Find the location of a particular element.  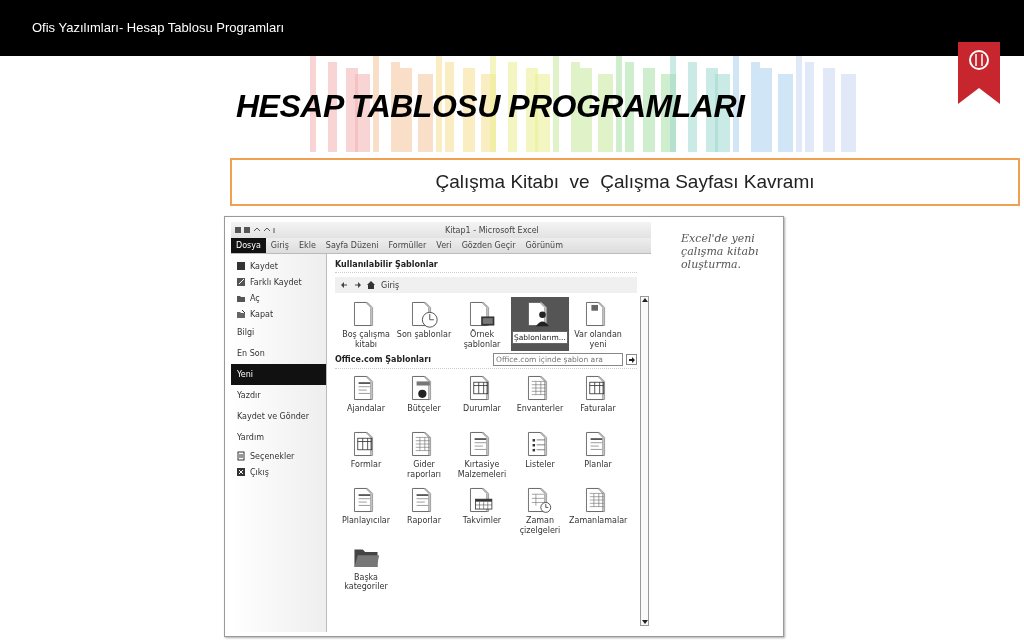

backstage-command: Seçenekler is located at coordinates (278, 456).